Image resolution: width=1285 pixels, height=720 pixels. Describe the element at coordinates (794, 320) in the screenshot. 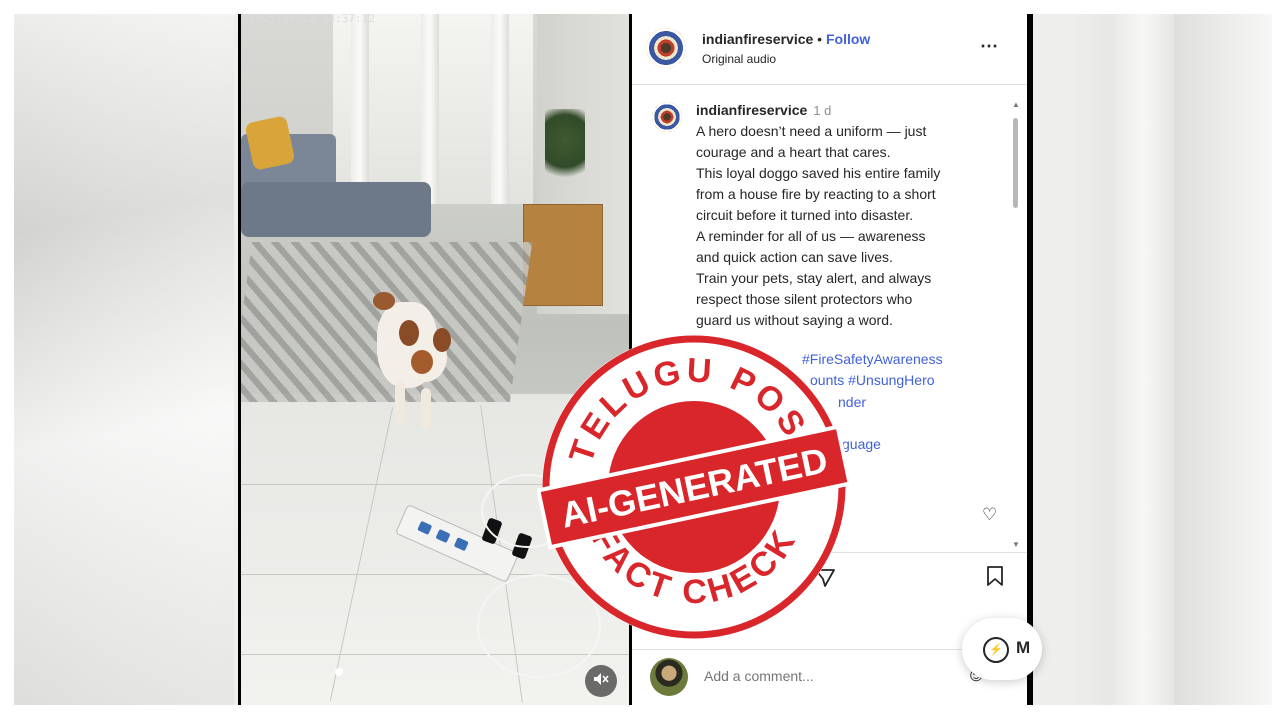

I see `caption-line: guard us without saying a word.` at that location.